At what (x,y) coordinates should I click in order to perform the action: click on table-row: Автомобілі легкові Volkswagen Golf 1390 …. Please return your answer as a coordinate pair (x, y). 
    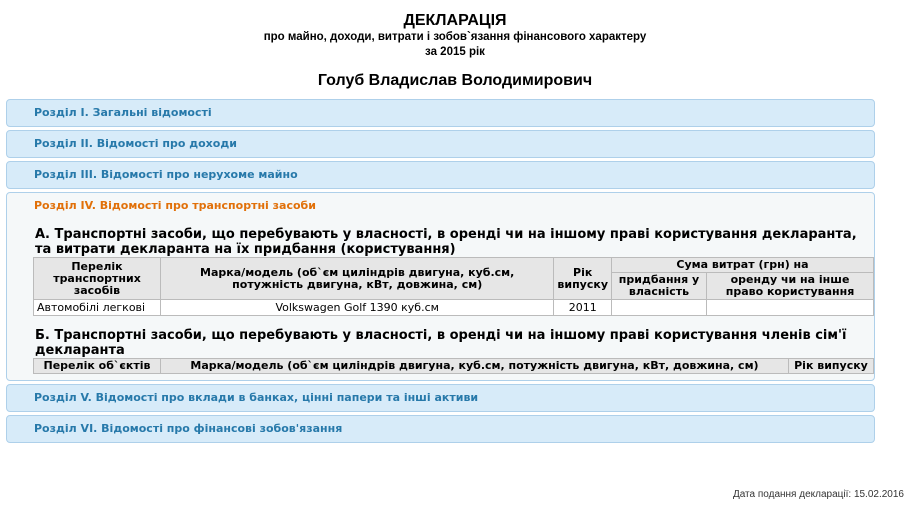
    Looking at the image, I should click on (453, 307).